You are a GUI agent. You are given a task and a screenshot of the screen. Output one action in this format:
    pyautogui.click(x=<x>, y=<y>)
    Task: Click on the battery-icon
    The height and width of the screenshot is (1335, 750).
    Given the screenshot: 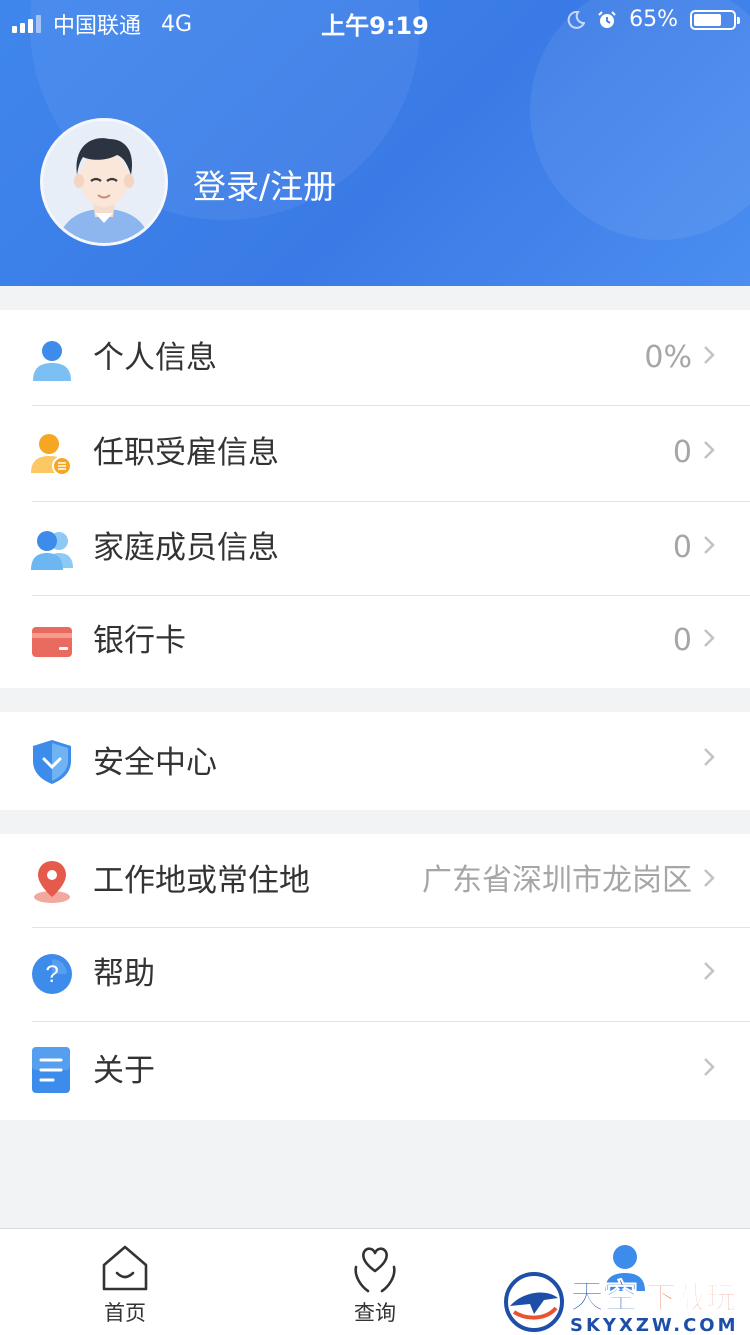 What is the action you would take?
    pyautogui.click(x=715, y=19)
    